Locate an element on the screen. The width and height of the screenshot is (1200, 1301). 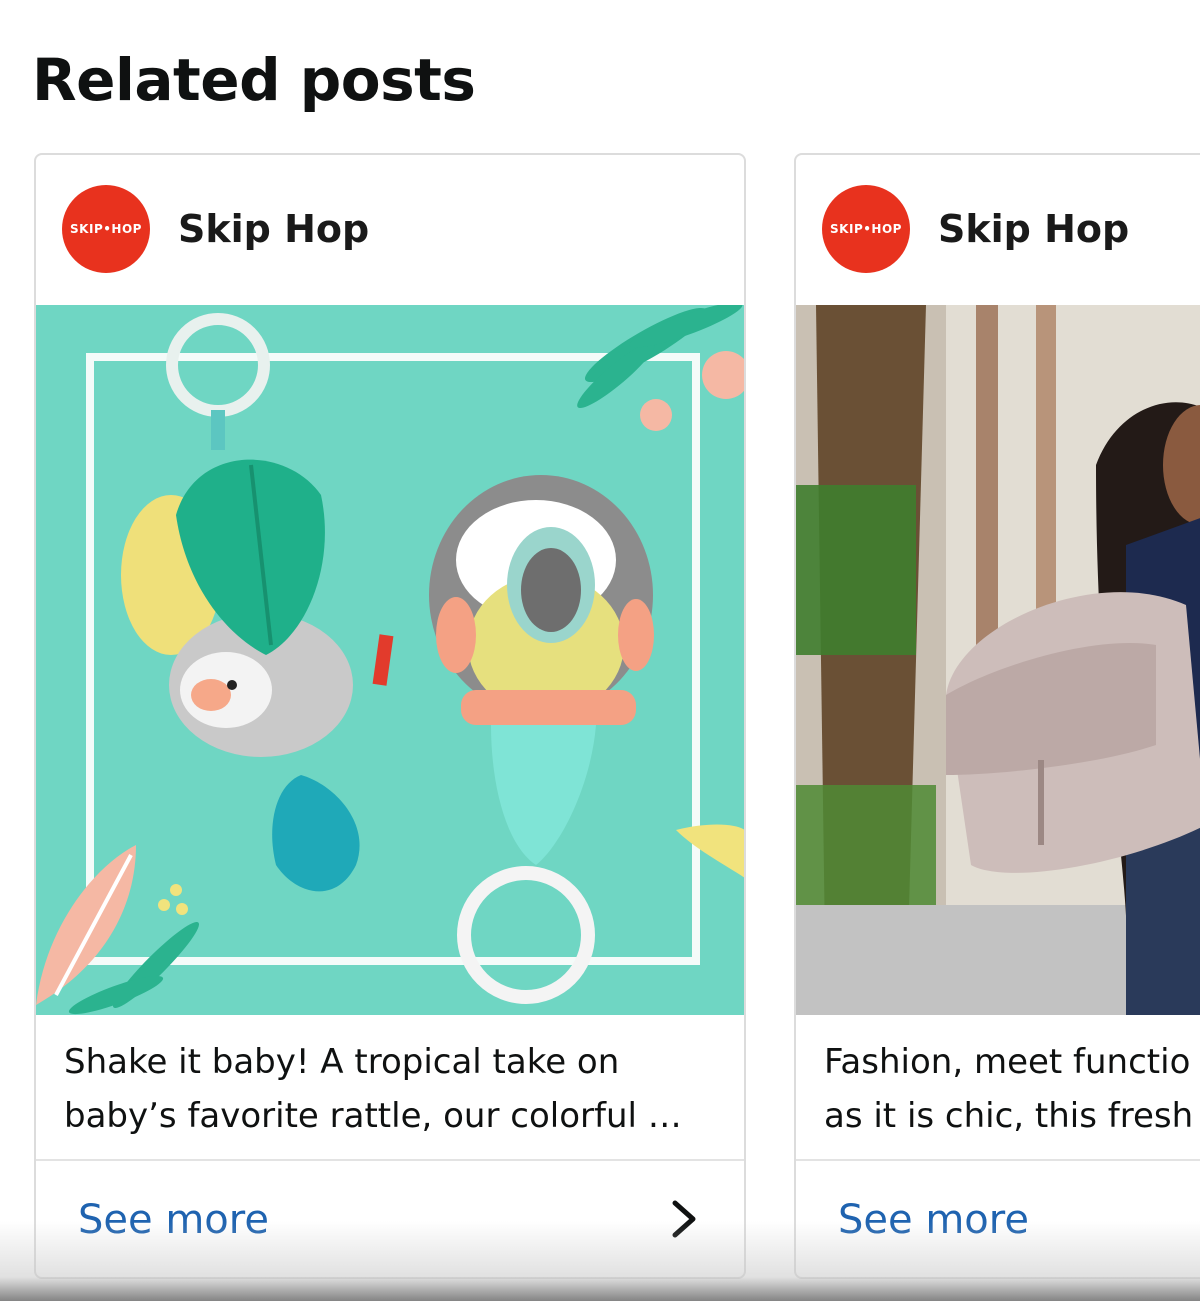
caption-line: as it is chic, this fresh is located at coordinates (1009, 1116).